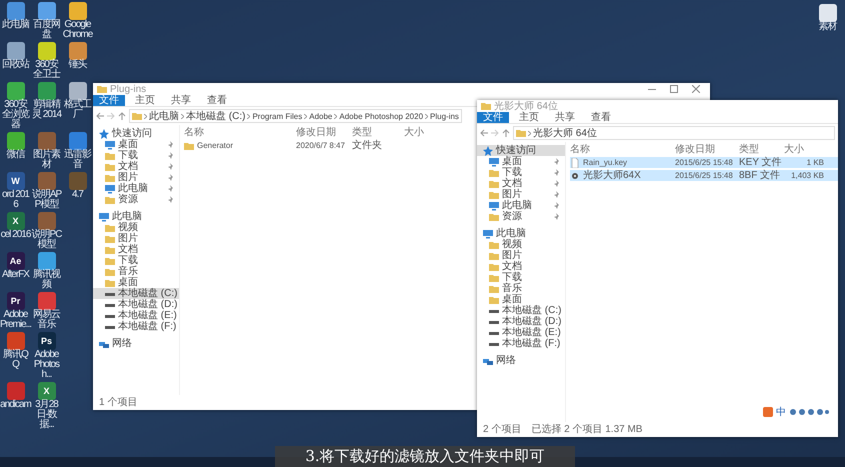 The image size is (845, 467). I want to click on app-icon: Ps, so click(47, 341).